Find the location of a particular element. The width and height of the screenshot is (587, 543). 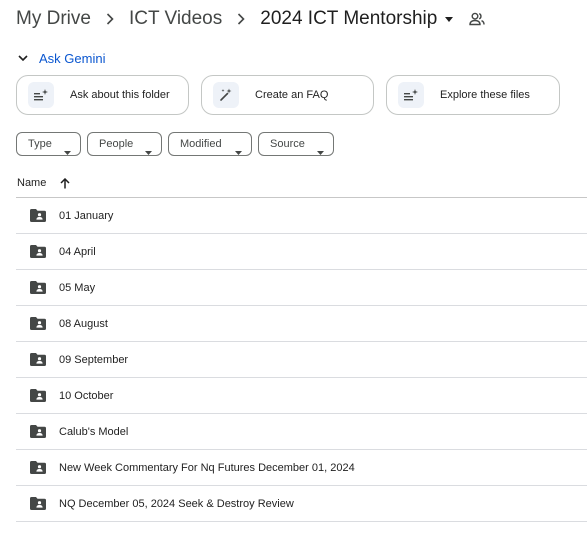

folder-row: 09 September is located at coordinates (301, 360).